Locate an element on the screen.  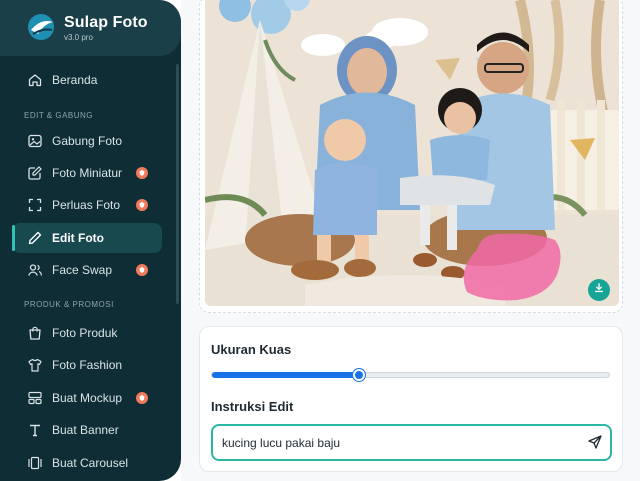
instruction-label: Instruksi Edit is located at coordinates (252, 406).